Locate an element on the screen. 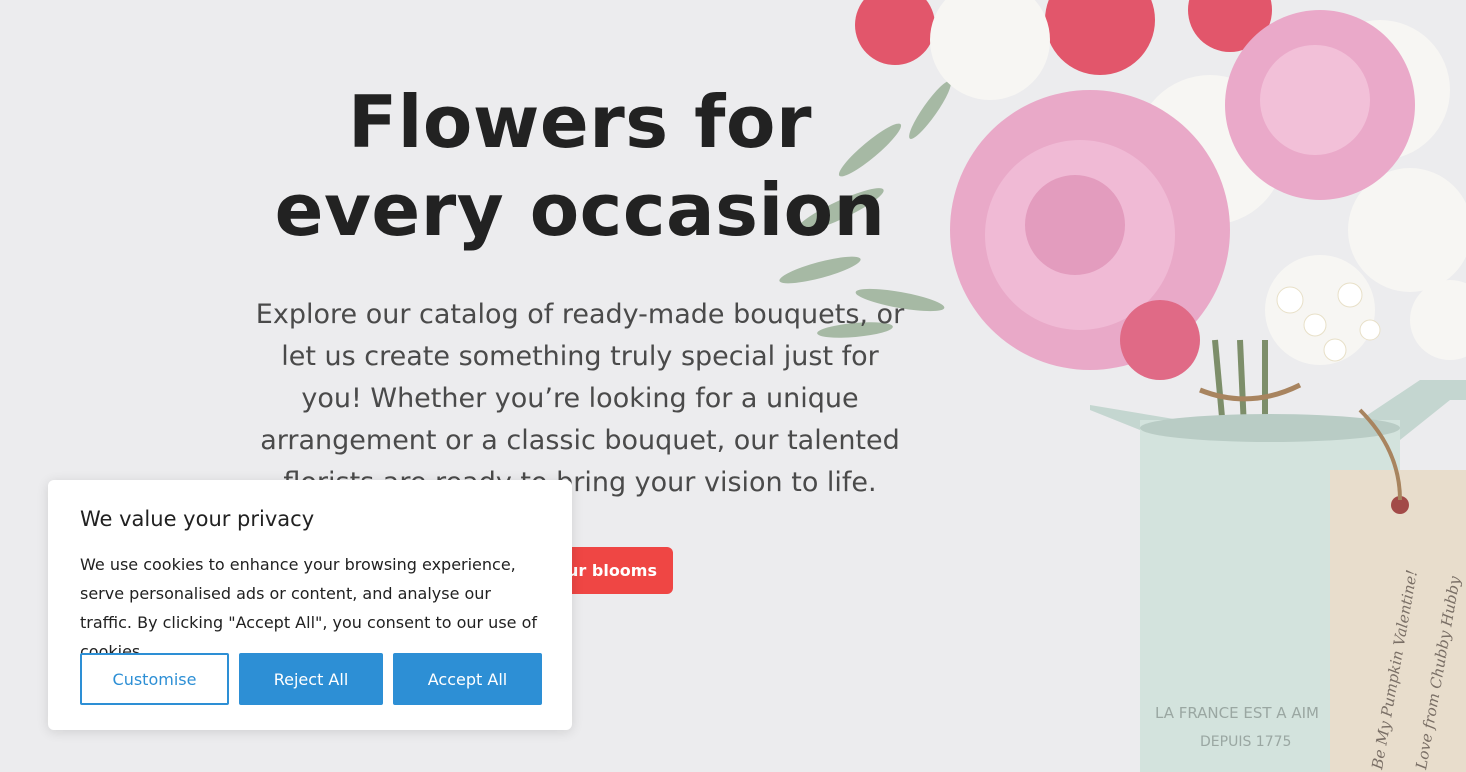 Image resolution: width=1466 pixels, height=772 pixels. cookie-title: We value your privacy is located at coordinates (197, 519).